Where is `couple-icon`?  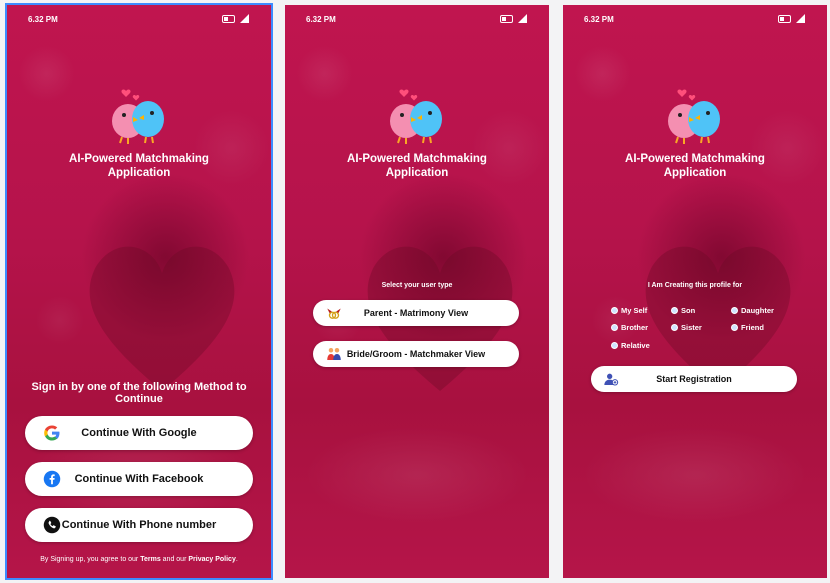
couple-icon is located at coordinates (334, 354).